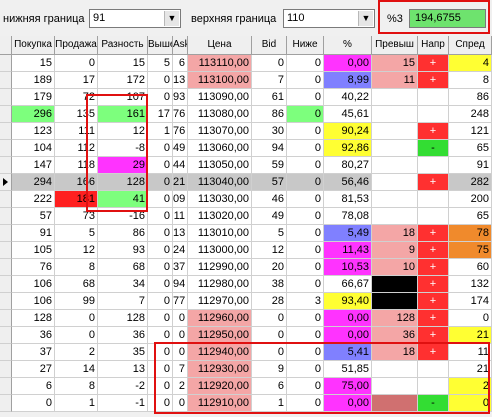 This screenshot has height=417, width=492. I want to click on column-header-difference: Разность, so click(123, 45).